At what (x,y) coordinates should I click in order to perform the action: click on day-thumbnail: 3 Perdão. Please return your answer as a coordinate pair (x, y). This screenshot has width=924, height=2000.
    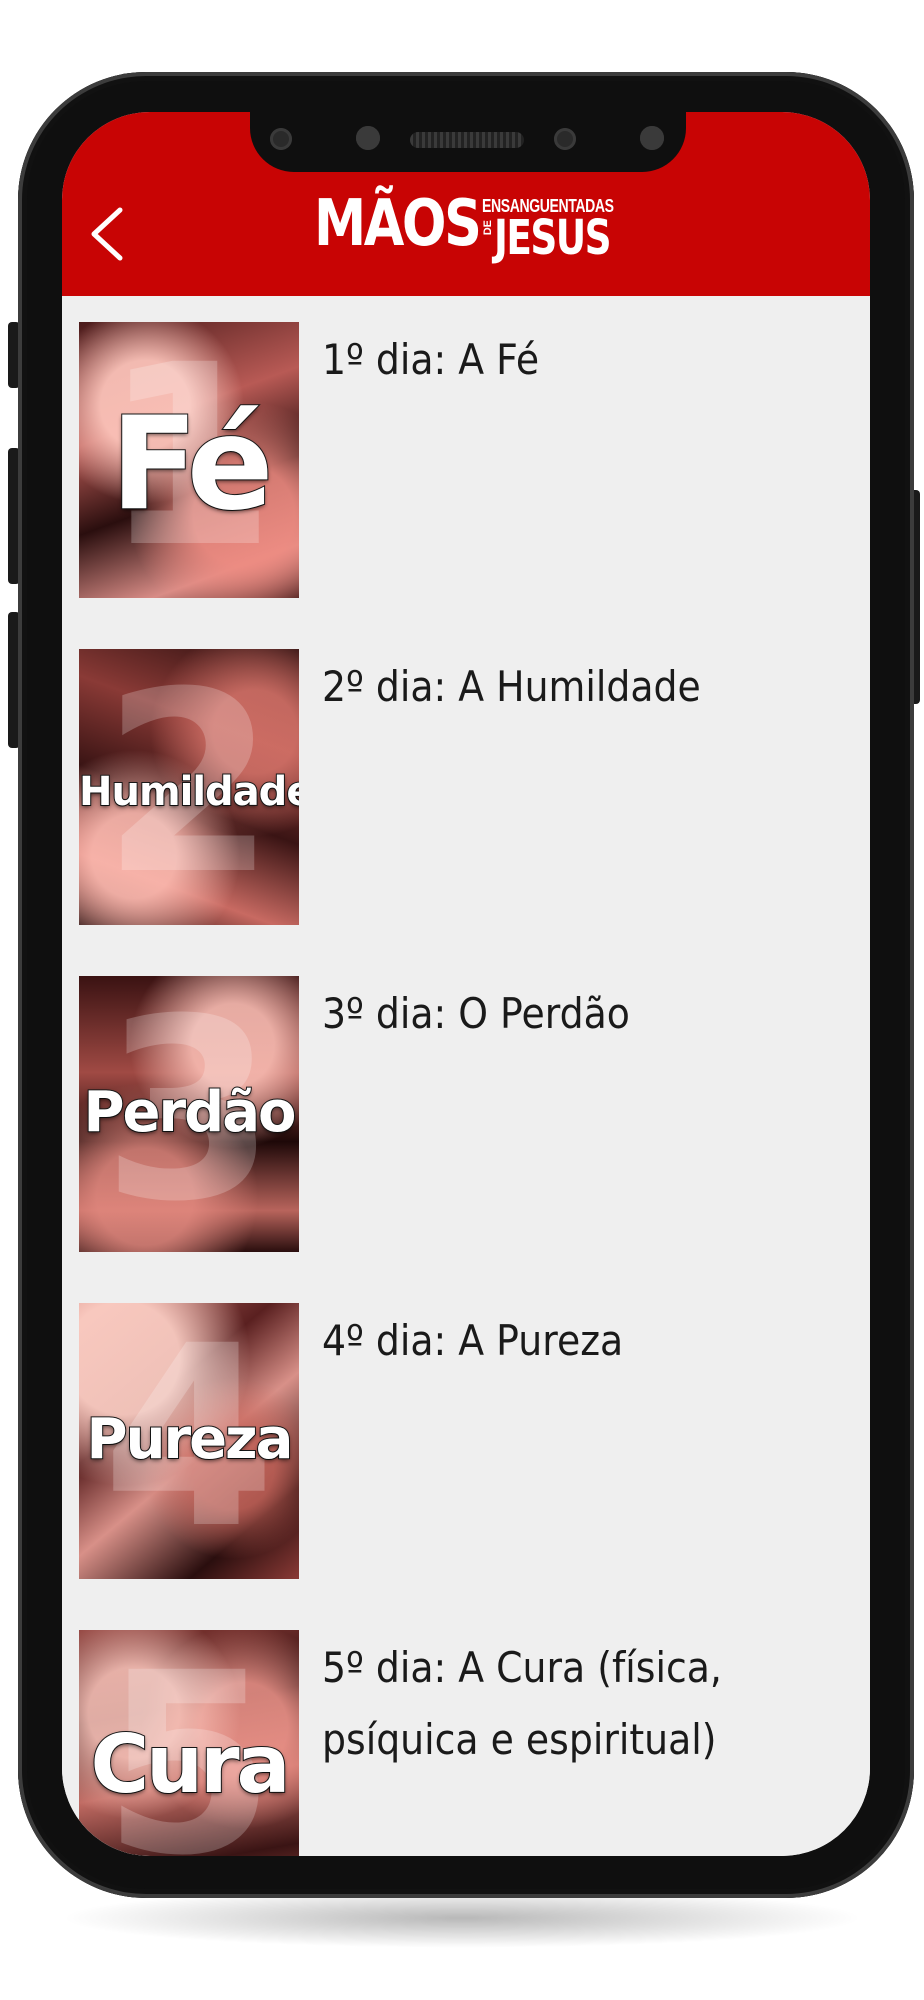
    Looking at the image, I should click on (189, 1114).